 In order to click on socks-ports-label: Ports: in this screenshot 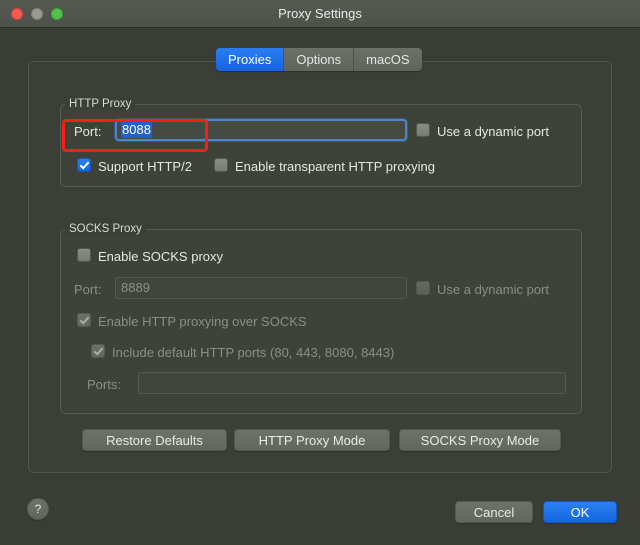, I will do `click(104, 384)`.